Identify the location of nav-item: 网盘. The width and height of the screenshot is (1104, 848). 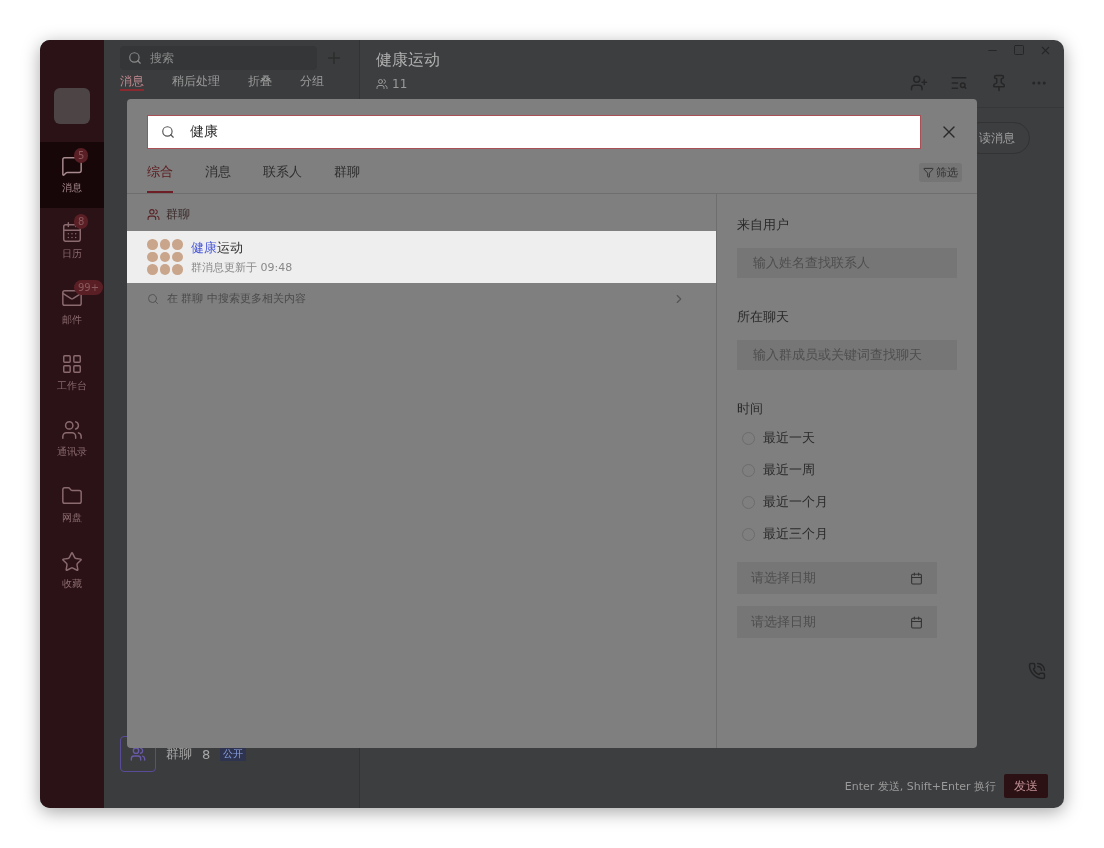
(72, 505).